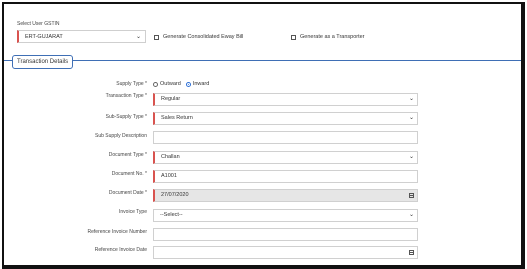 The height and width of the screenshot is (269, 527). I want to click on consolidated-checkbox: Generate Consolidated Eway Bill, so click(198, 37).